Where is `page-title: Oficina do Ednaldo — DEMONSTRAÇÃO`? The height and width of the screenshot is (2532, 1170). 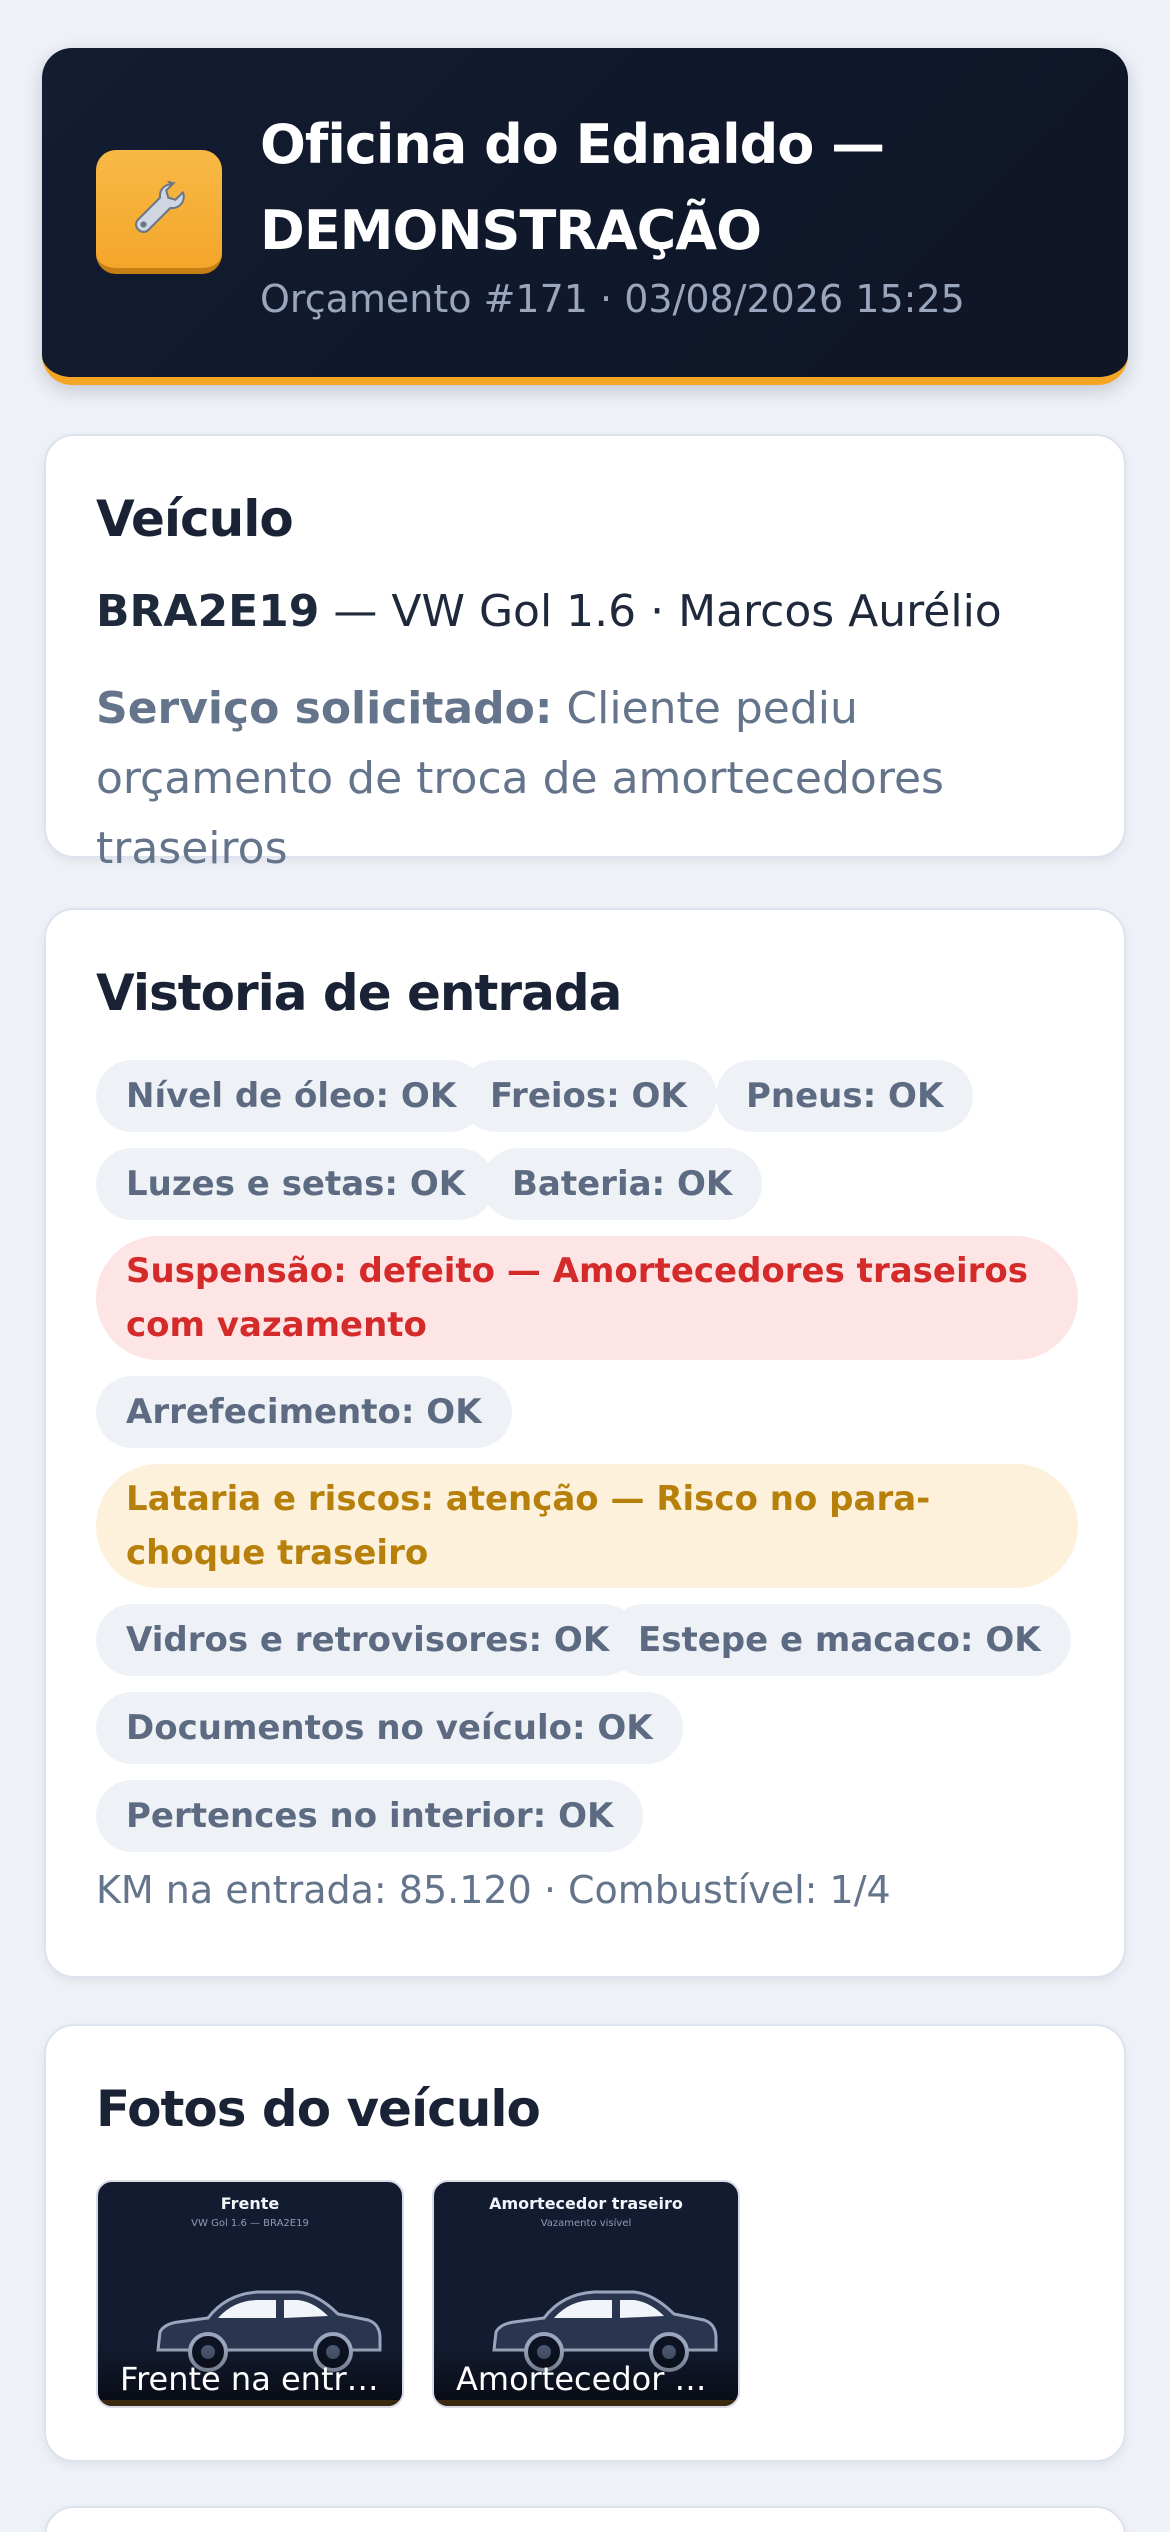 page-title: Oficina do Ednaldo — DEMONSTRAÇÃO is located at coordinates (572, 187).